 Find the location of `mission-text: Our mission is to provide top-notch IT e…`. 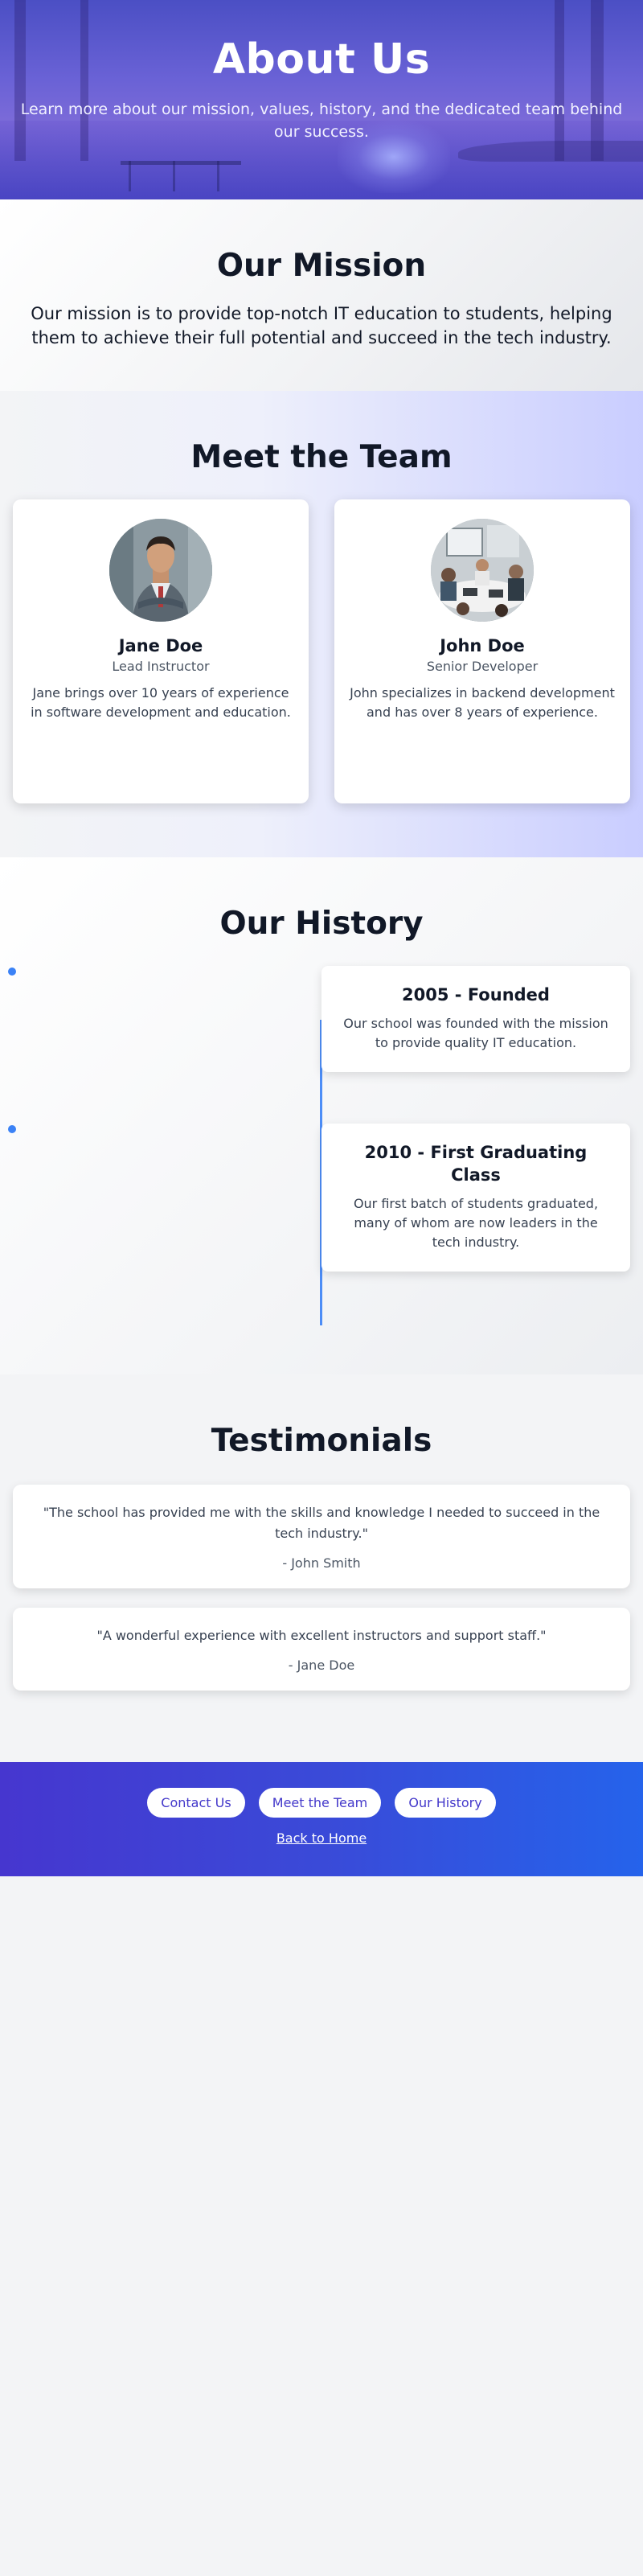

mission-text: Our mission is to provide top-notch IT e… is located at coordinates (321, 325).